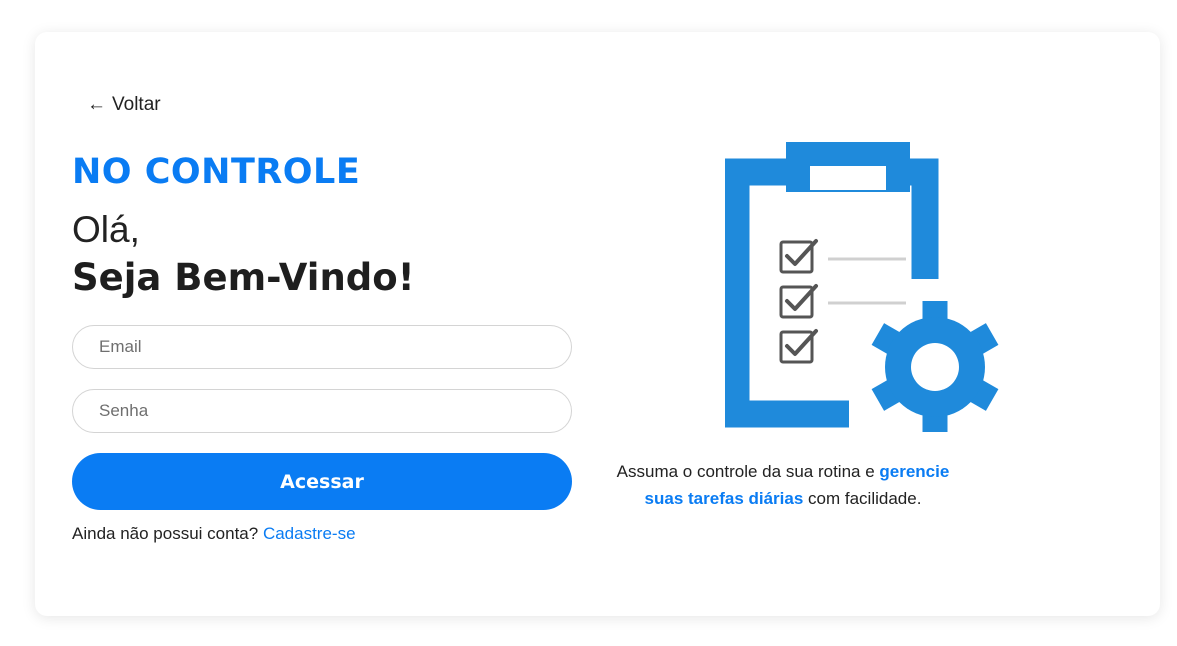 The image size is (1177, 646). I want to click on tagline-text: Assuma o controle da sua rotina e, so click(748, 471).